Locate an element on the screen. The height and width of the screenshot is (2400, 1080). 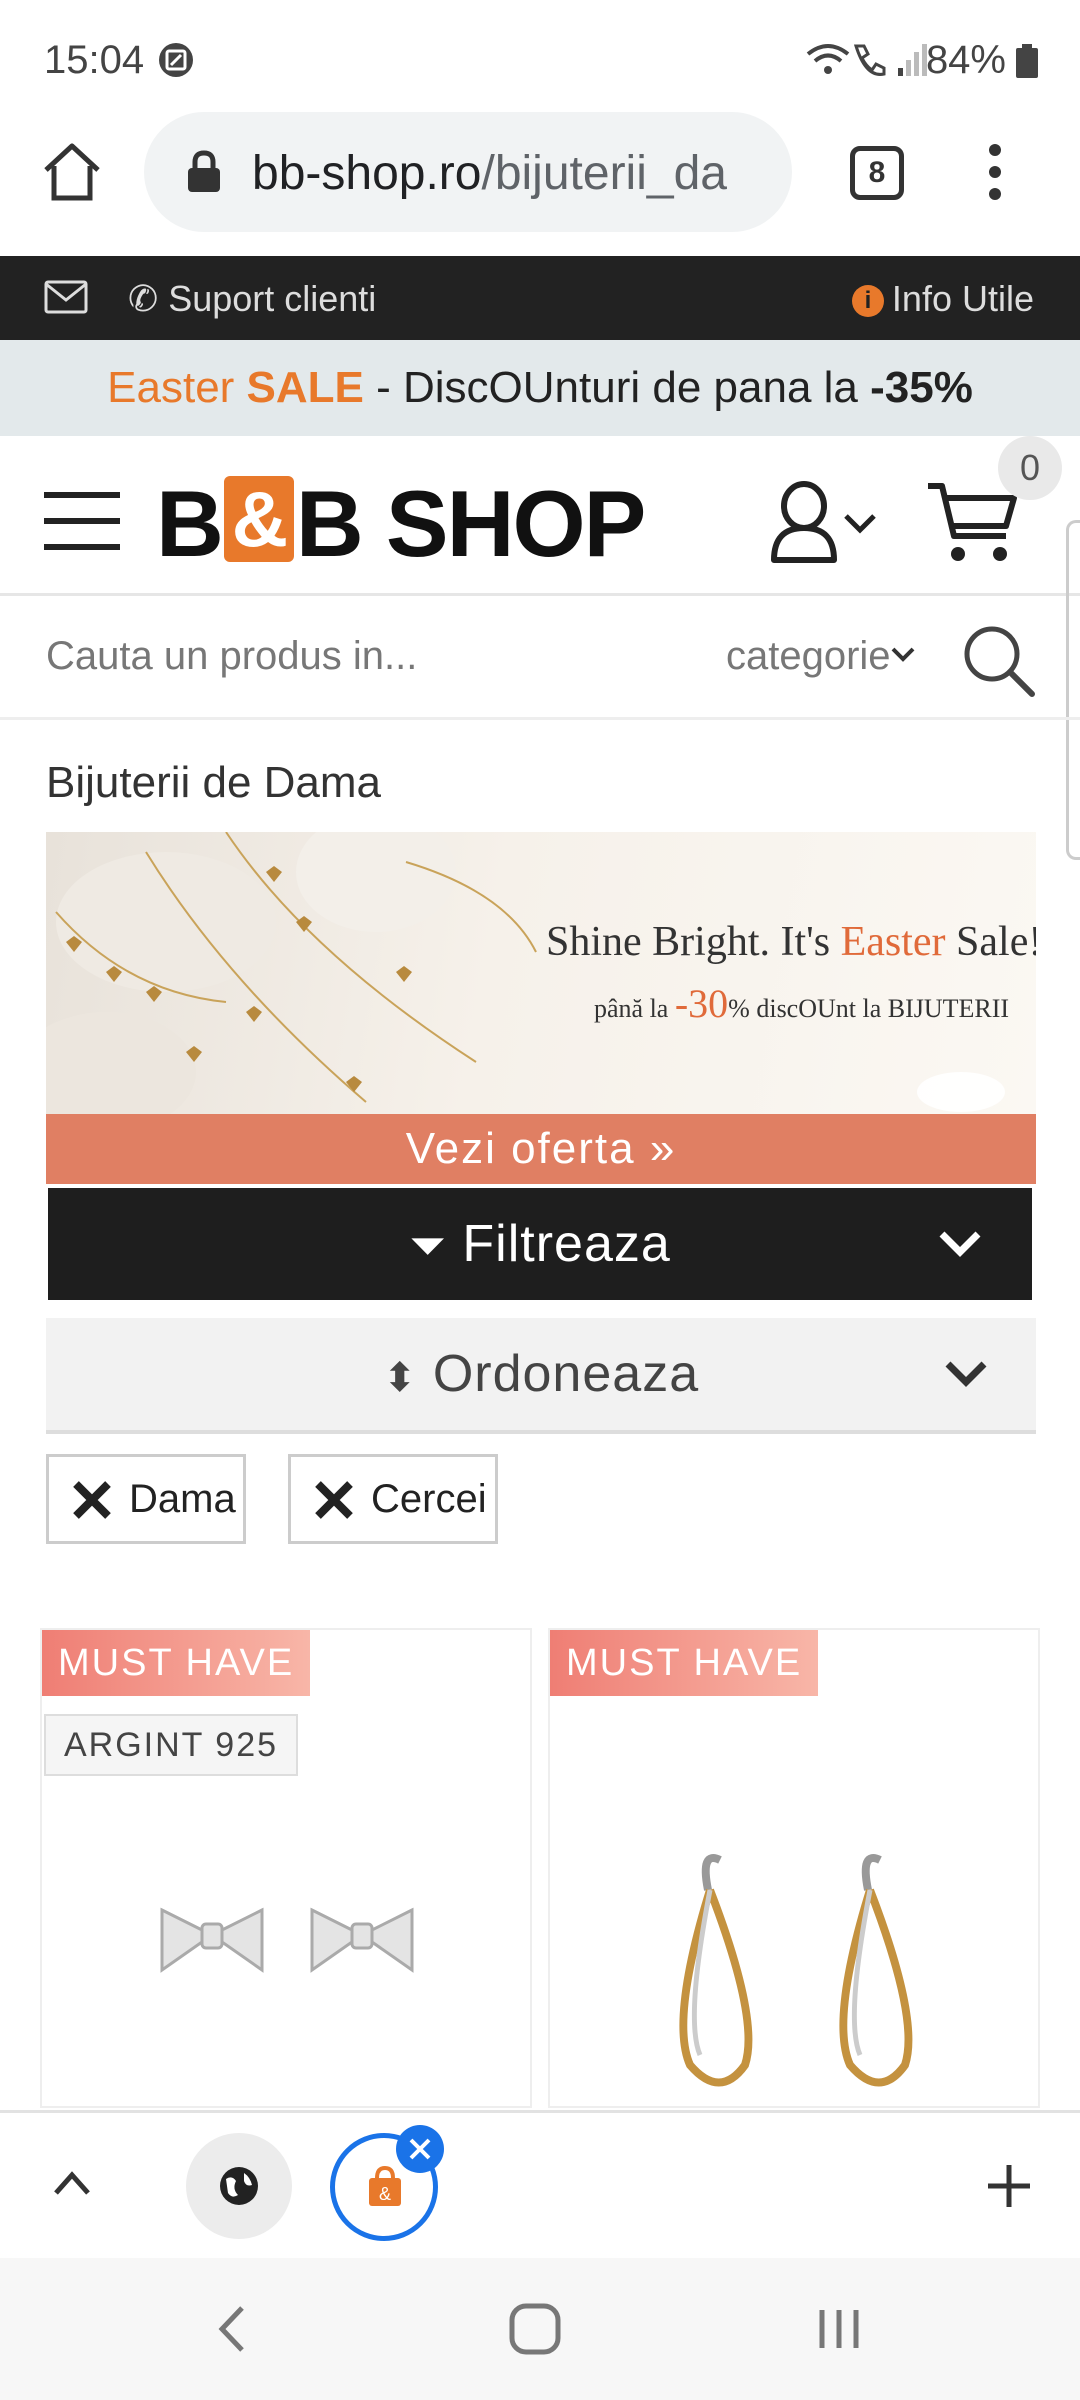
close-tab-button is located at coordinates (420, 2149).